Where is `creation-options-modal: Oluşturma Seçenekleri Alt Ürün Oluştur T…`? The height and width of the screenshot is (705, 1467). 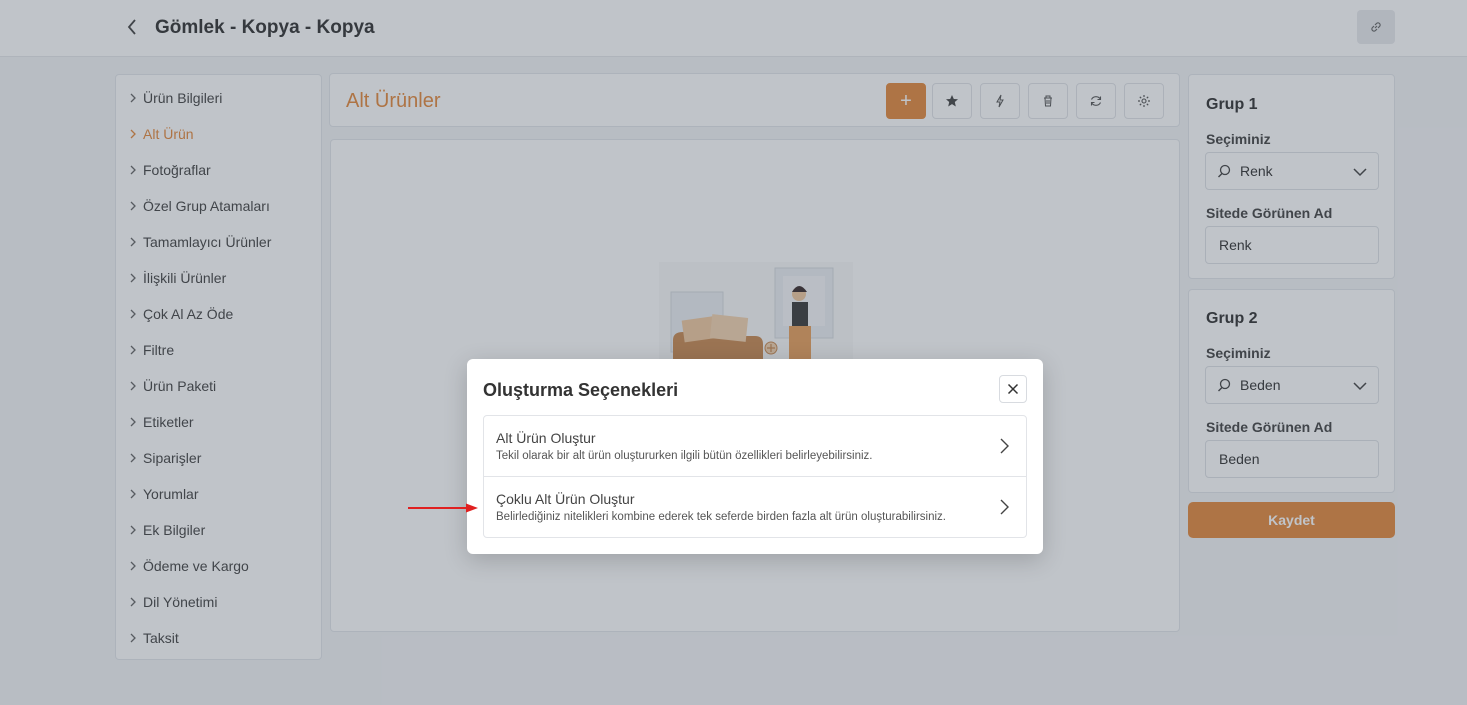
creation-options-modal: Oluşturma Seçenekleri Alt Ürün Oluştur T… is located at coordinates (755, 456).